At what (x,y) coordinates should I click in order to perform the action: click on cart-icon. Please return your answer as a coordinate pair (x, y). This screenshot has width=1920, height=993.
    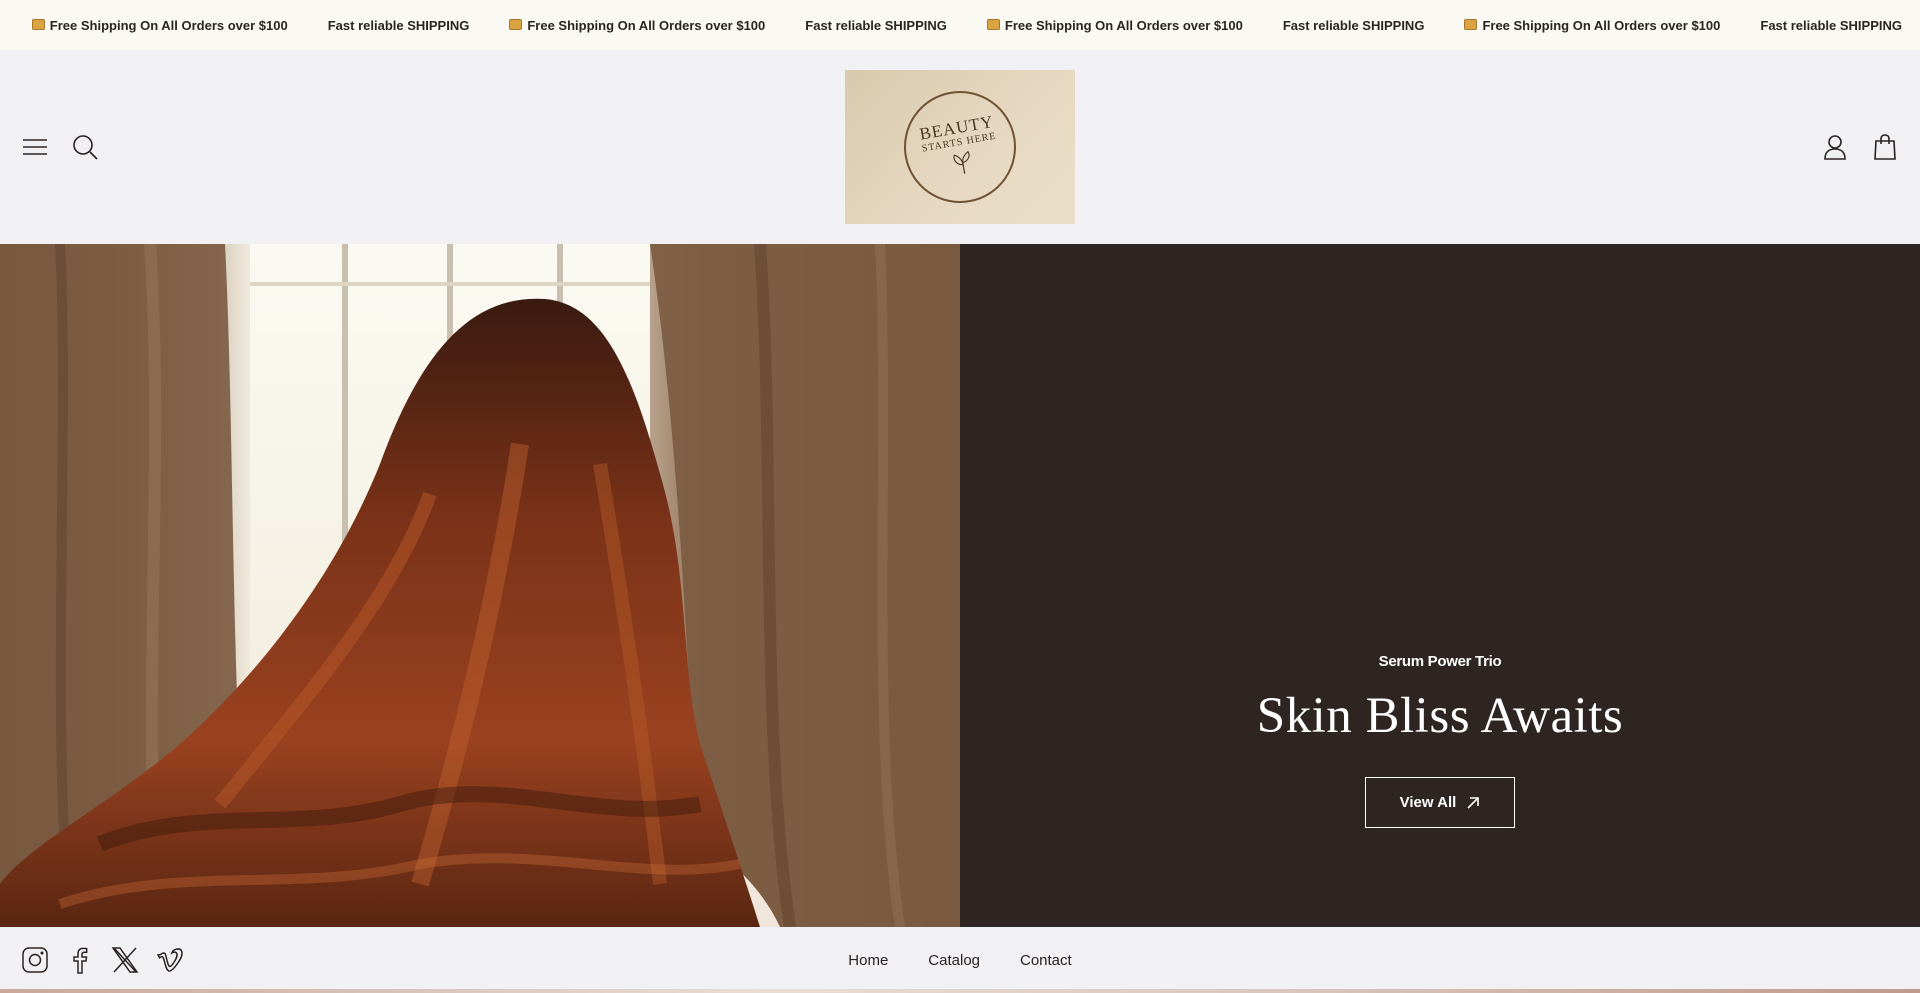
    Looking at the image, I should click on (1885, 147).